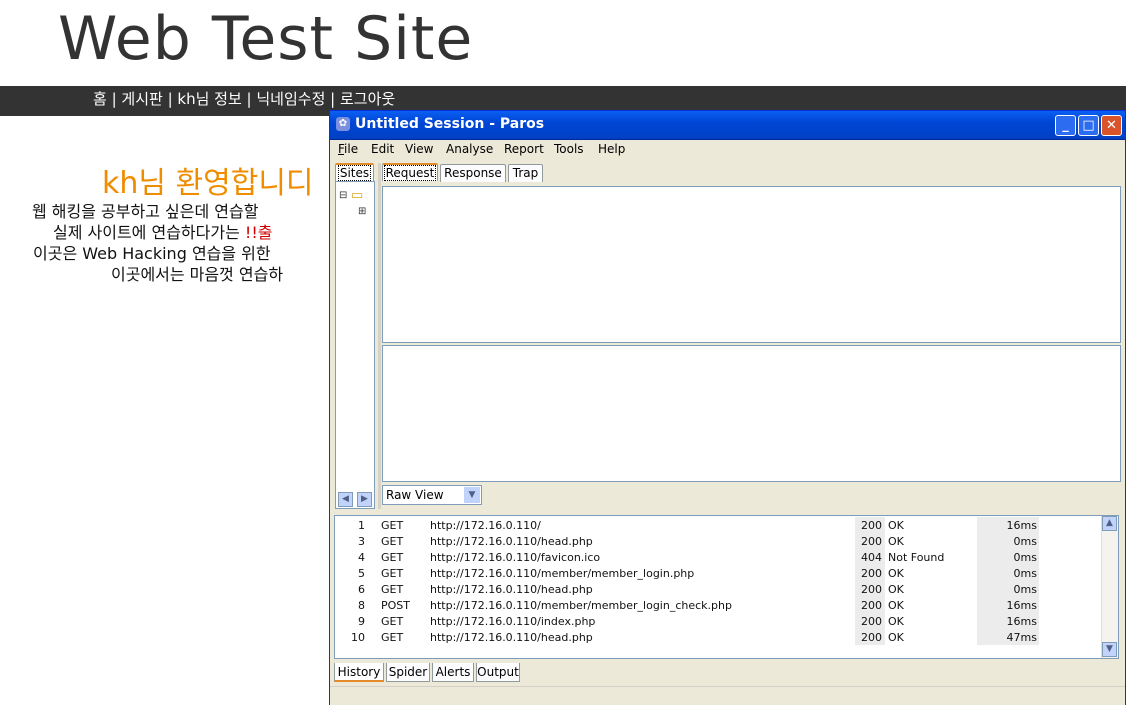 Image resolution: width=1126 pixels, height=705 pixels. I want to click on nav-nickname-link: 닉네임수정, so click(290, 99).